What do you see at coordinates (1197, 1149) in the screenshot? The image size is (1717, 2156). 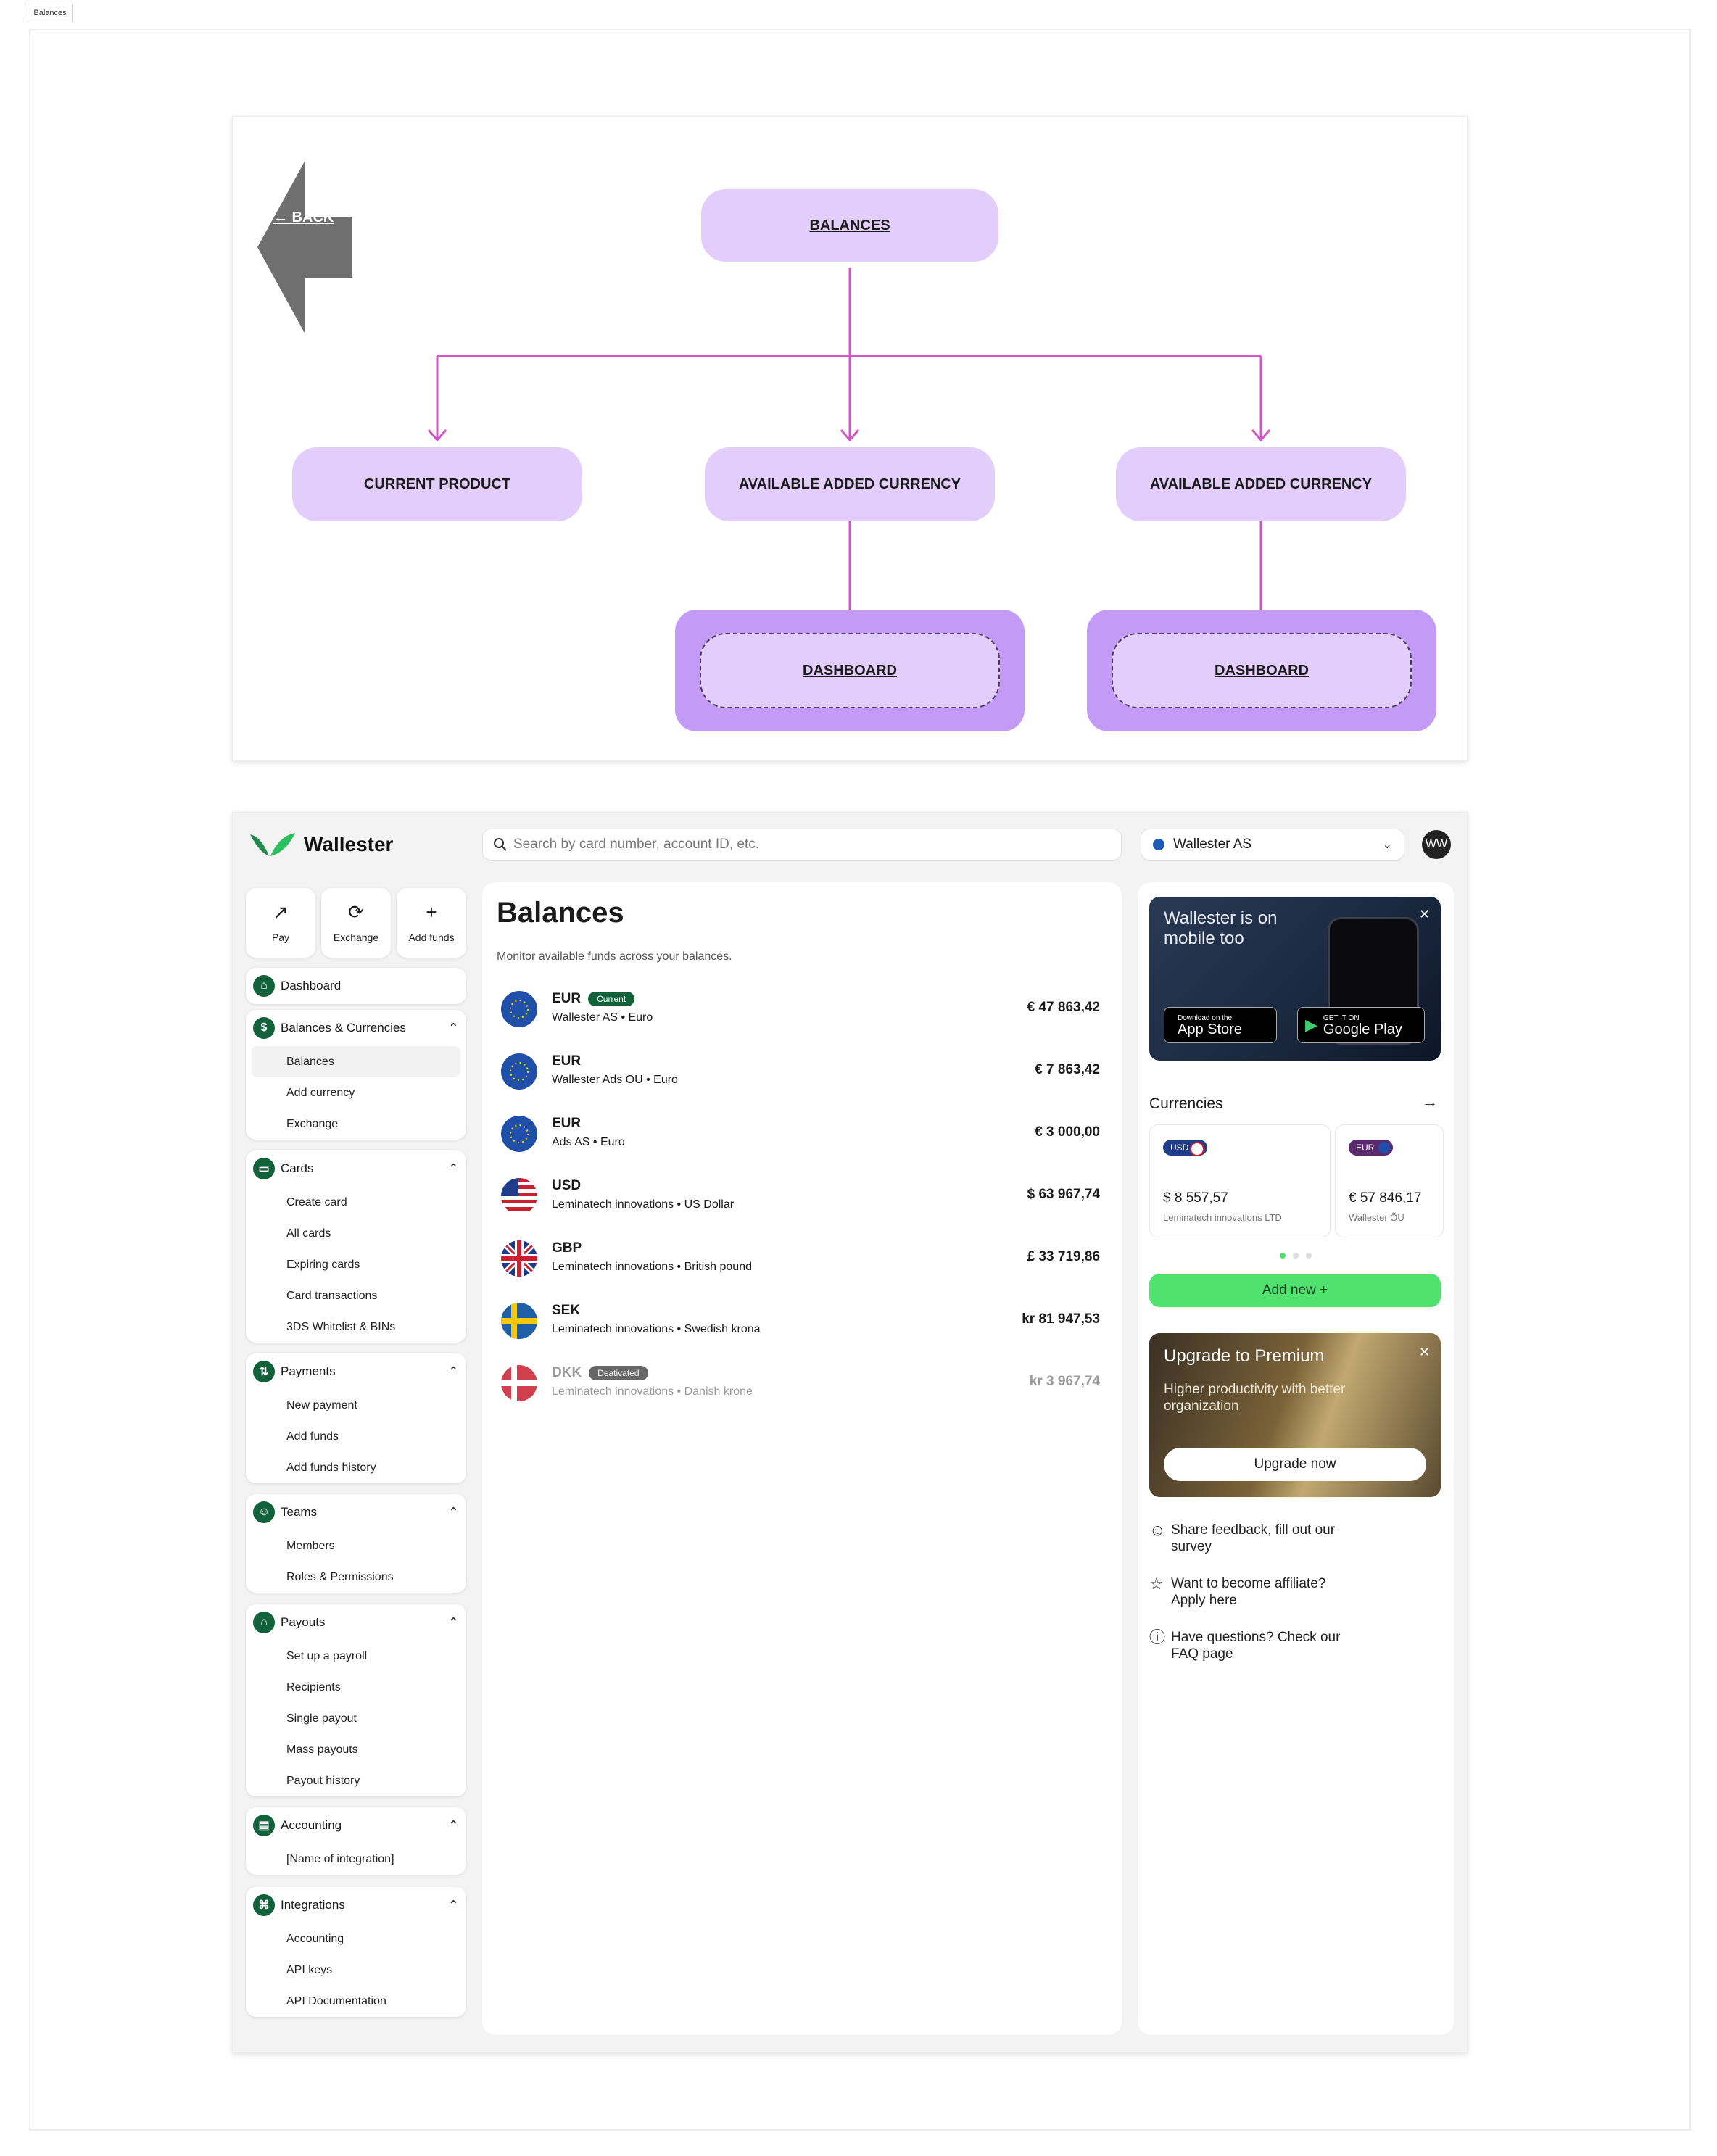 I see `us-flag-icon` at bounding box center [1197, 1149].